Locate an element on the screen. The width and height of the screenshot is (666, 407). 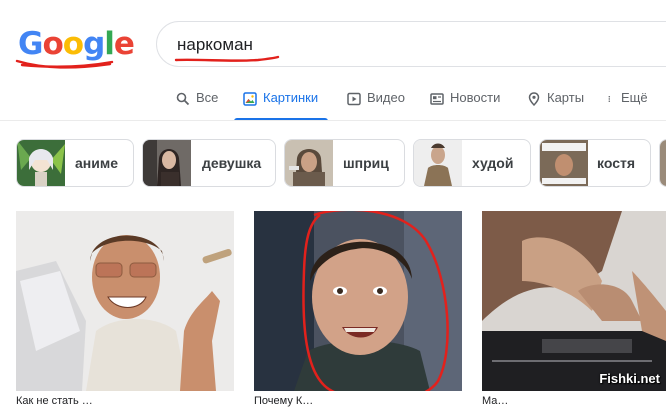
google-logo: Google is located at coordinates (76, 44).